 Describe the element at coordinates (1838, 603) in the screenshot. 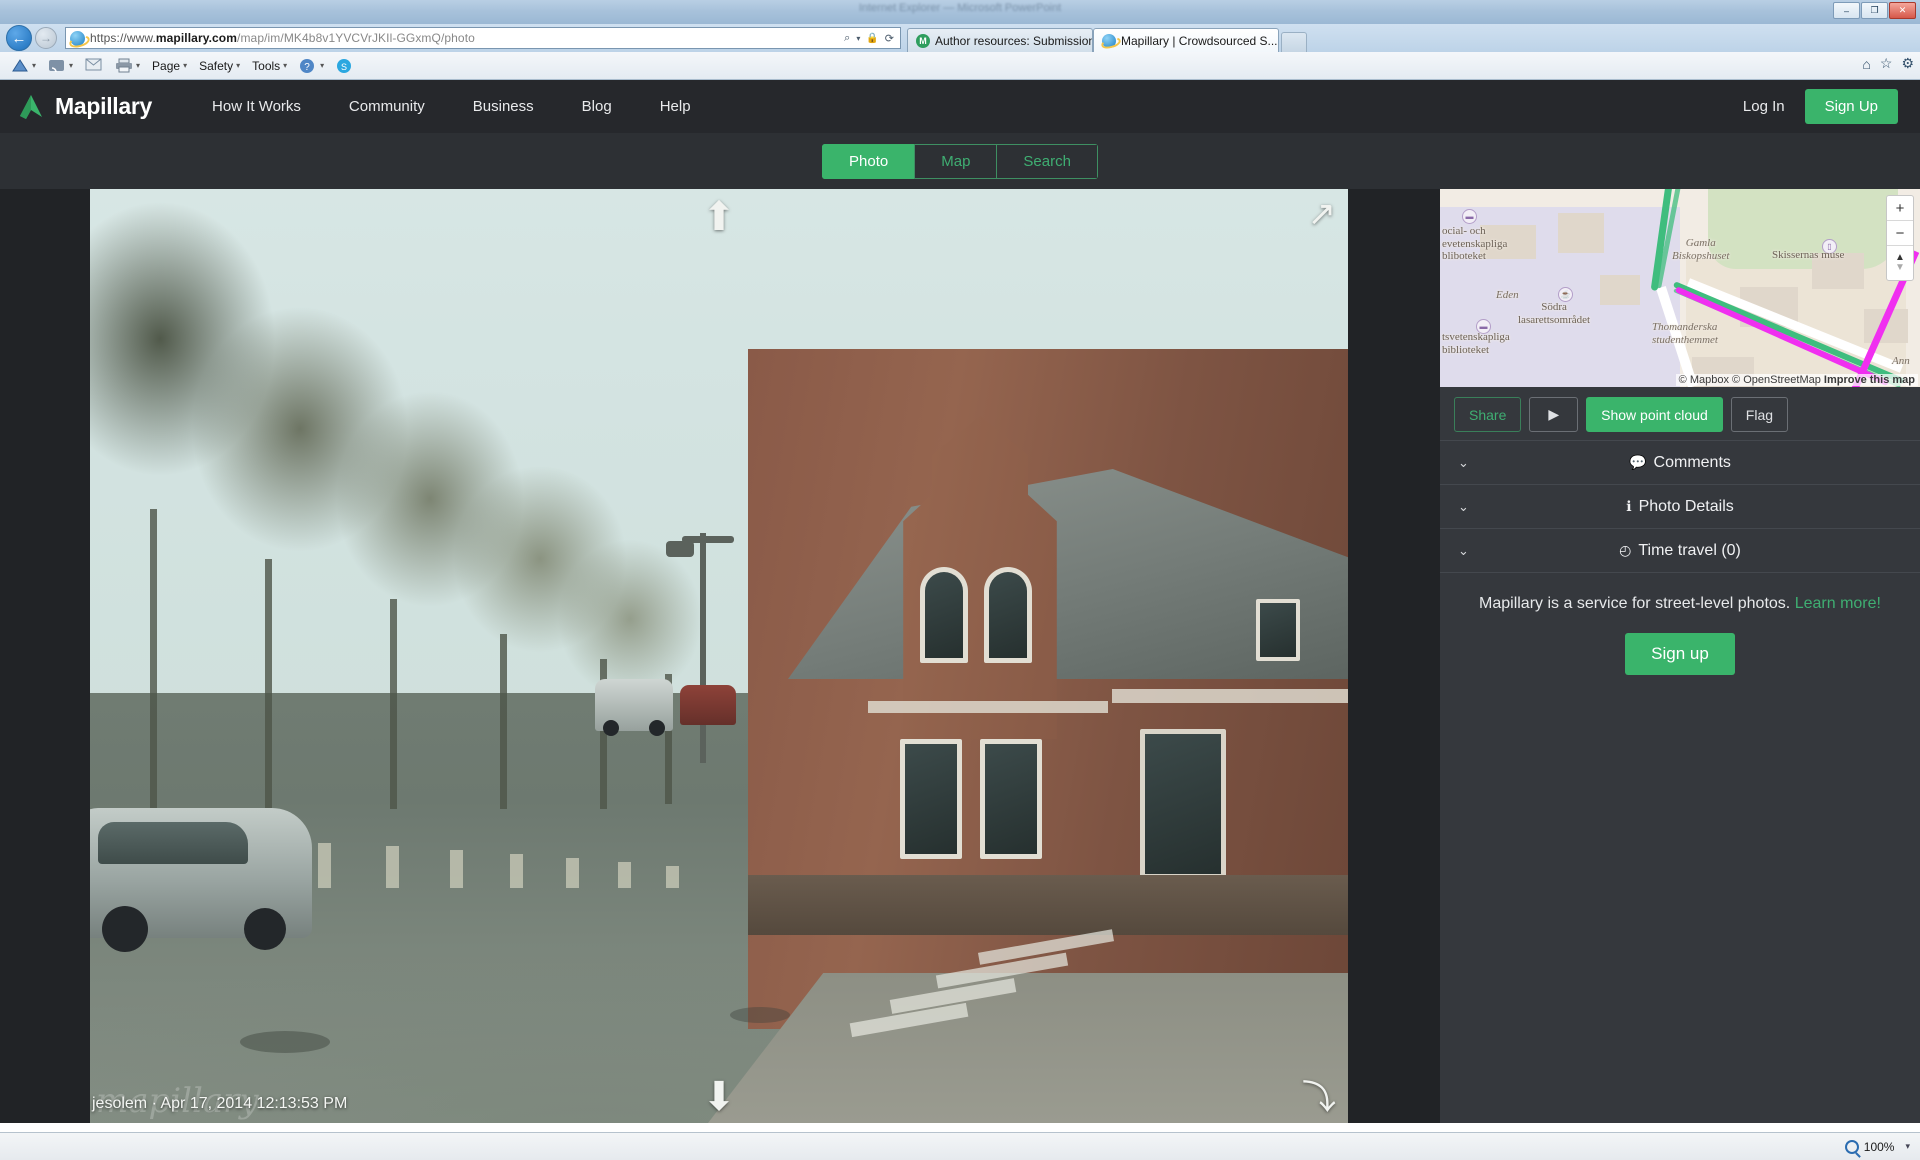

I see `learn-more-link: Learn more!` at that location.